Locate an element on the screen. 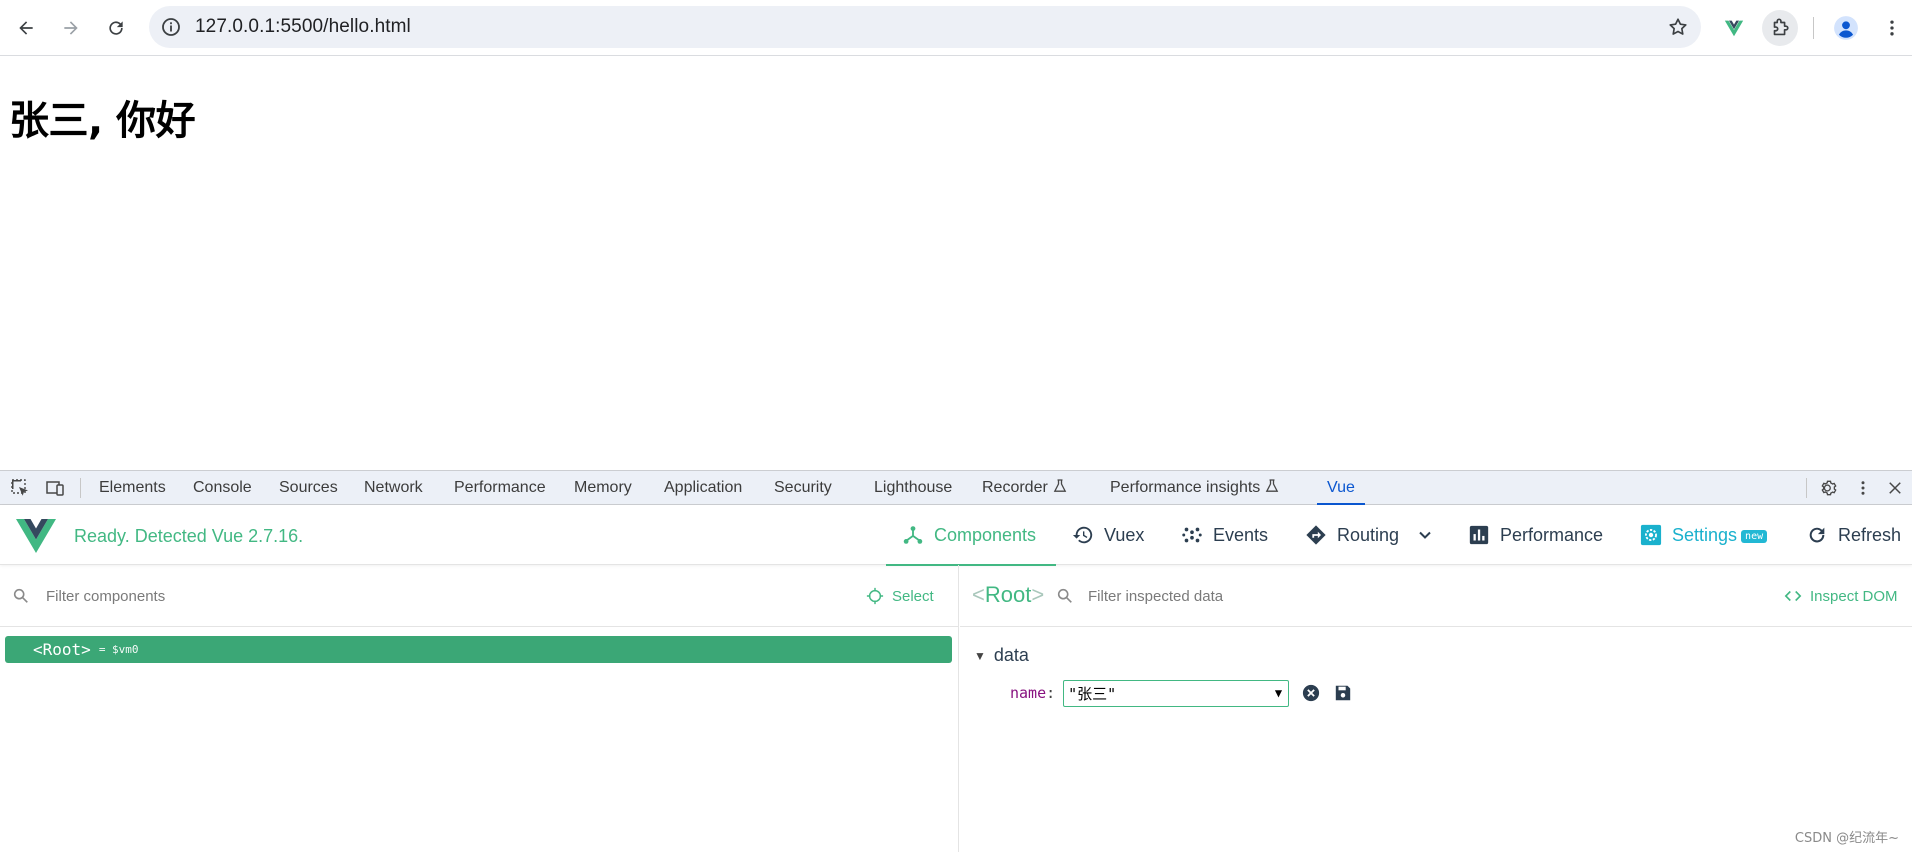  puzzle-extensions-icon is located at coordinates (1781, 27).